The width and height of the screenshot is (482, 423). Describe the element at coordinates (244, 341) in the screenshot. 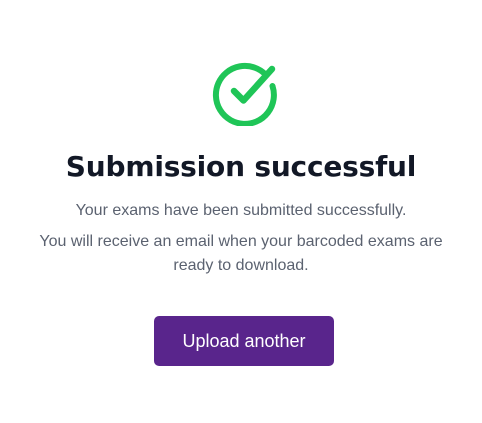

I see `upload-another-button: Upload another` at that location.